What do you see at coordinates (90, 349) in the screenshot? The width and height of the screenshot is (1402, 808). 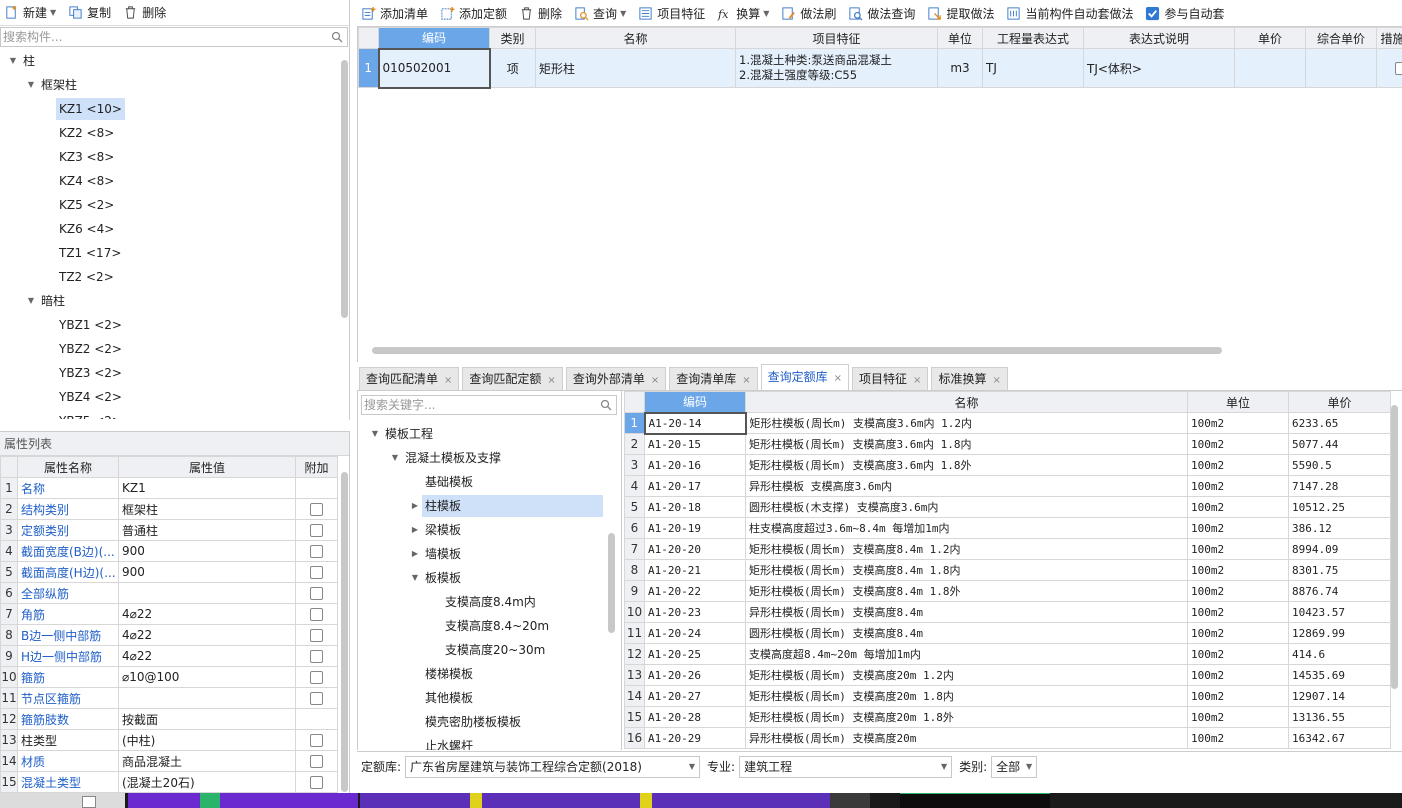 I see `component-tree-item: YBZ2 <2>` at bounding box center [90, 349].